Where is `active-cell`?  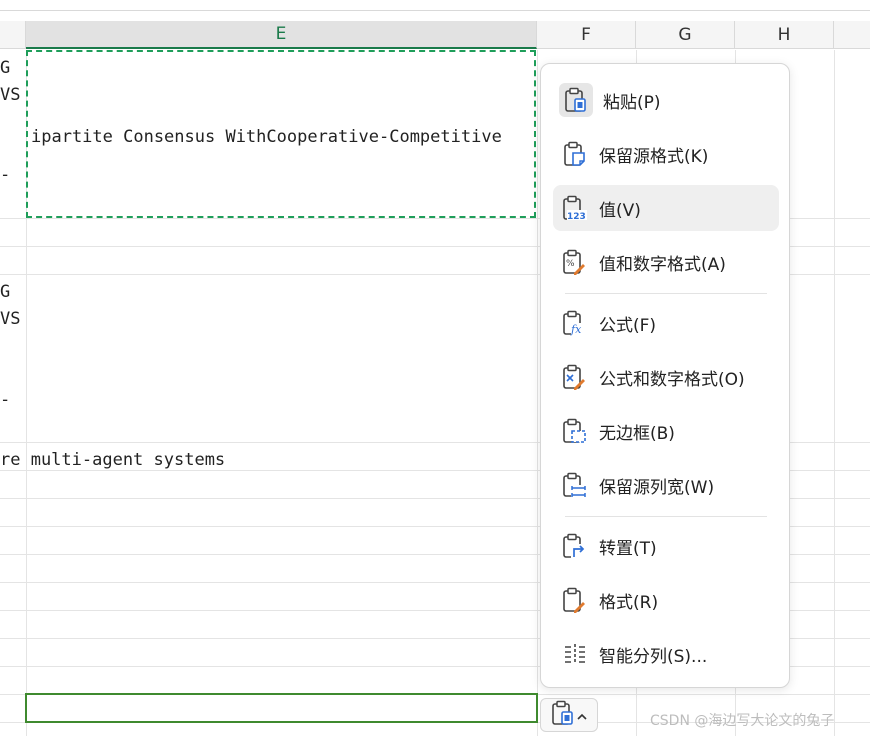
active-cell is located at coordinates (281, 708).